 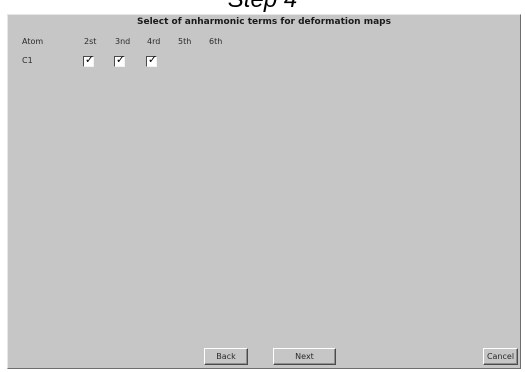 I want to click on column-header-atom: Atom, so click(x=33, y=41).